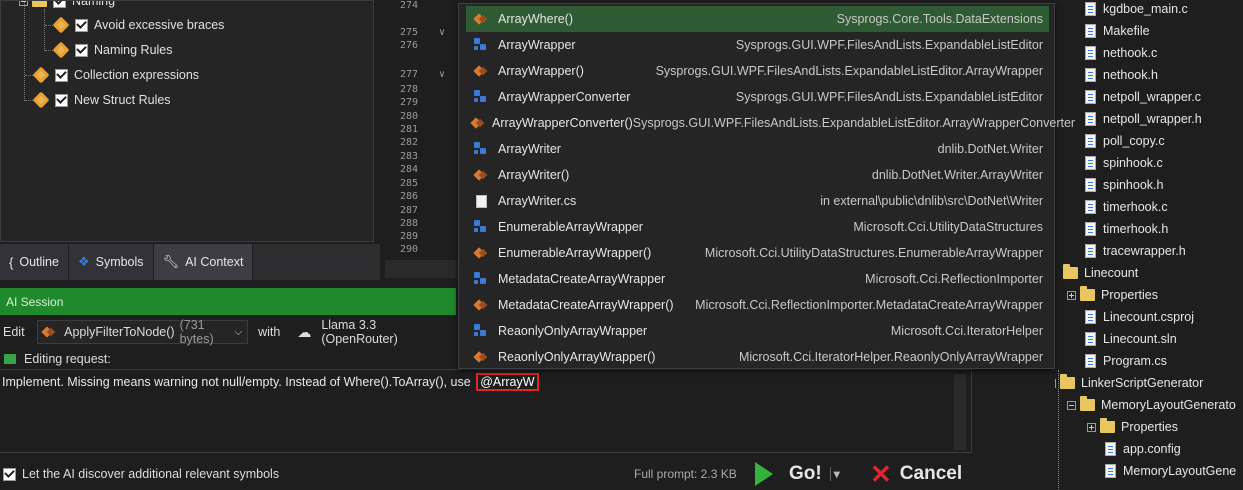  I want to click on line-number: 289, so click(409, 236).